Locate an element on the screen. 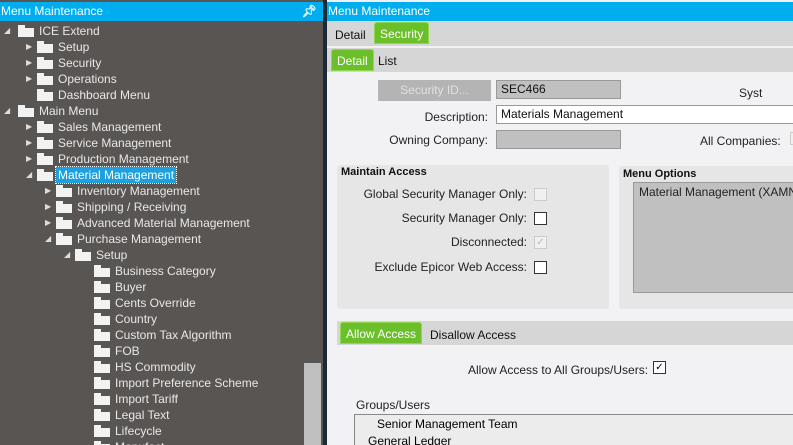 This screenshot has width=793, height=445. owning-company-field is located at coordinates (558, 139).